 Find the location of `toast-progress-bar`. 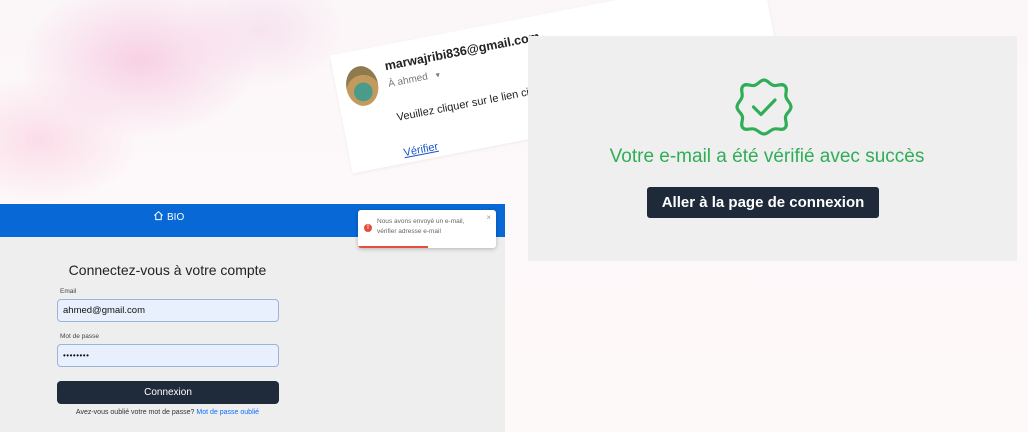

toast-progress-bar is located at coordinates (393, 247).